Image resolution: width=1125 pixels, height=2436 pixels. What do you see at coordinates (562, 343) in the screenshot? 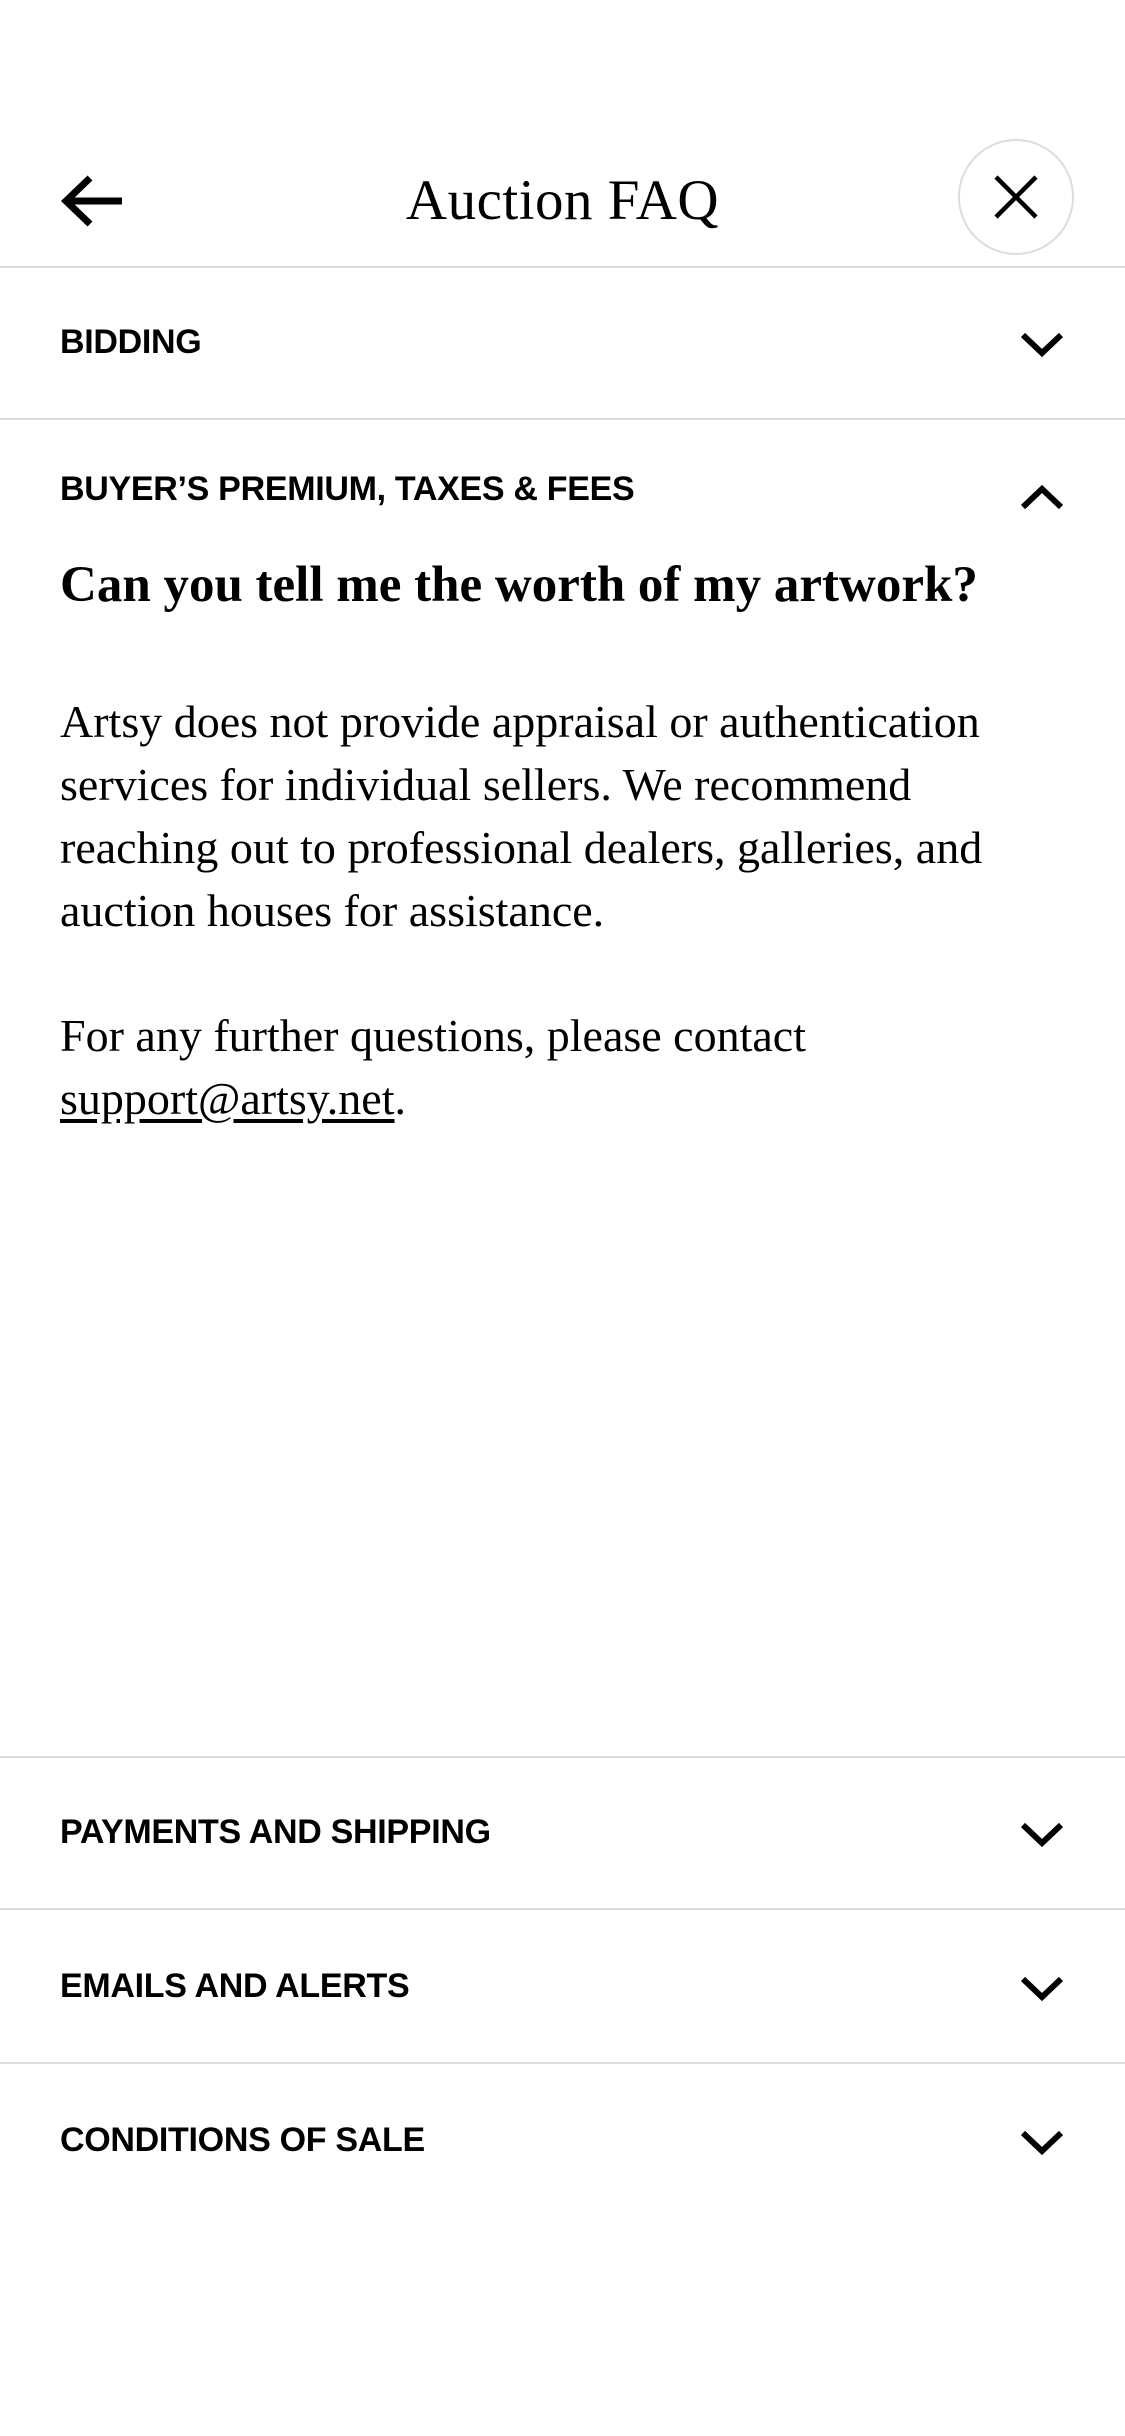
I see `faq-section-bidding: BIDDING` at bounding box center [562, 343].